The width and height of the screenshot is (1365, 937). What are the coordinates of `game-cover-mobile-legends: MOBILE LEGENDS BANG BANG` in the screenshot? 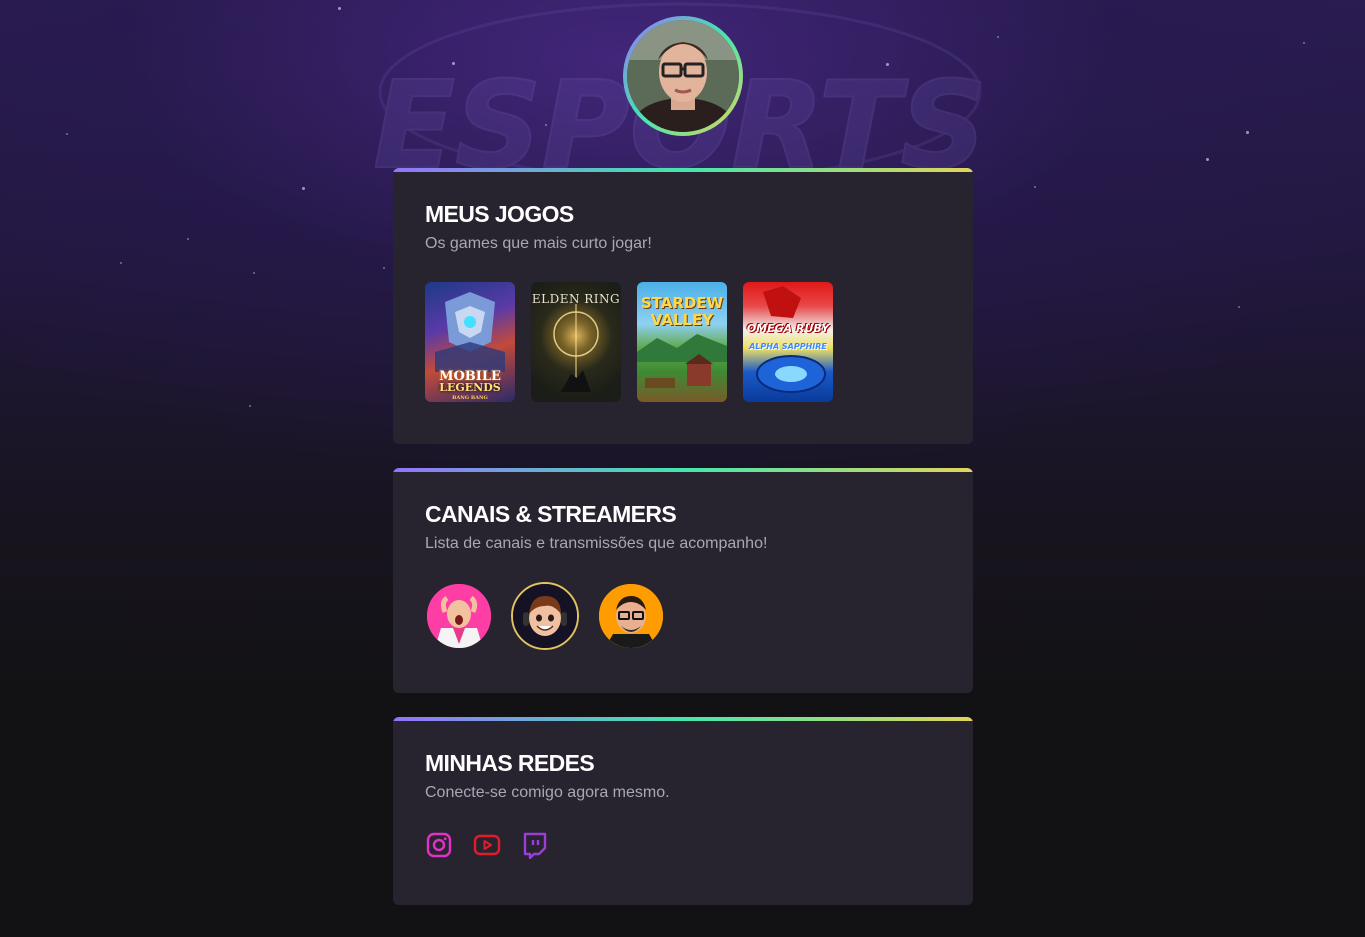 It's located at (470, 342).